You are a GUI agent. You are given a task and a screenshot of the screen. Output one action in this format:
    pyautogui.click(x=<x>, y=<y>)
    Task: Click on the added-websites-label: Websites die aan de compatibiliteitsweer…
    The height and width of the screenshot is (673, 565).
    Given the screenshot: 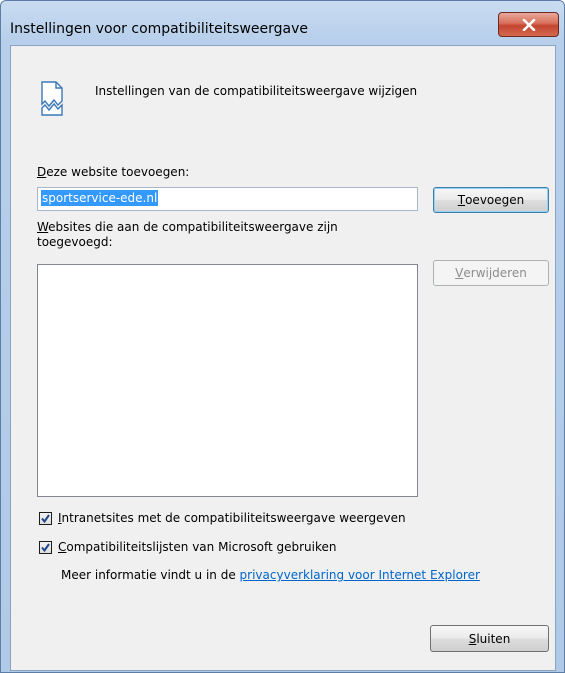 What is the action you would take?
    pyautogui.click(x=187, y=235)
    